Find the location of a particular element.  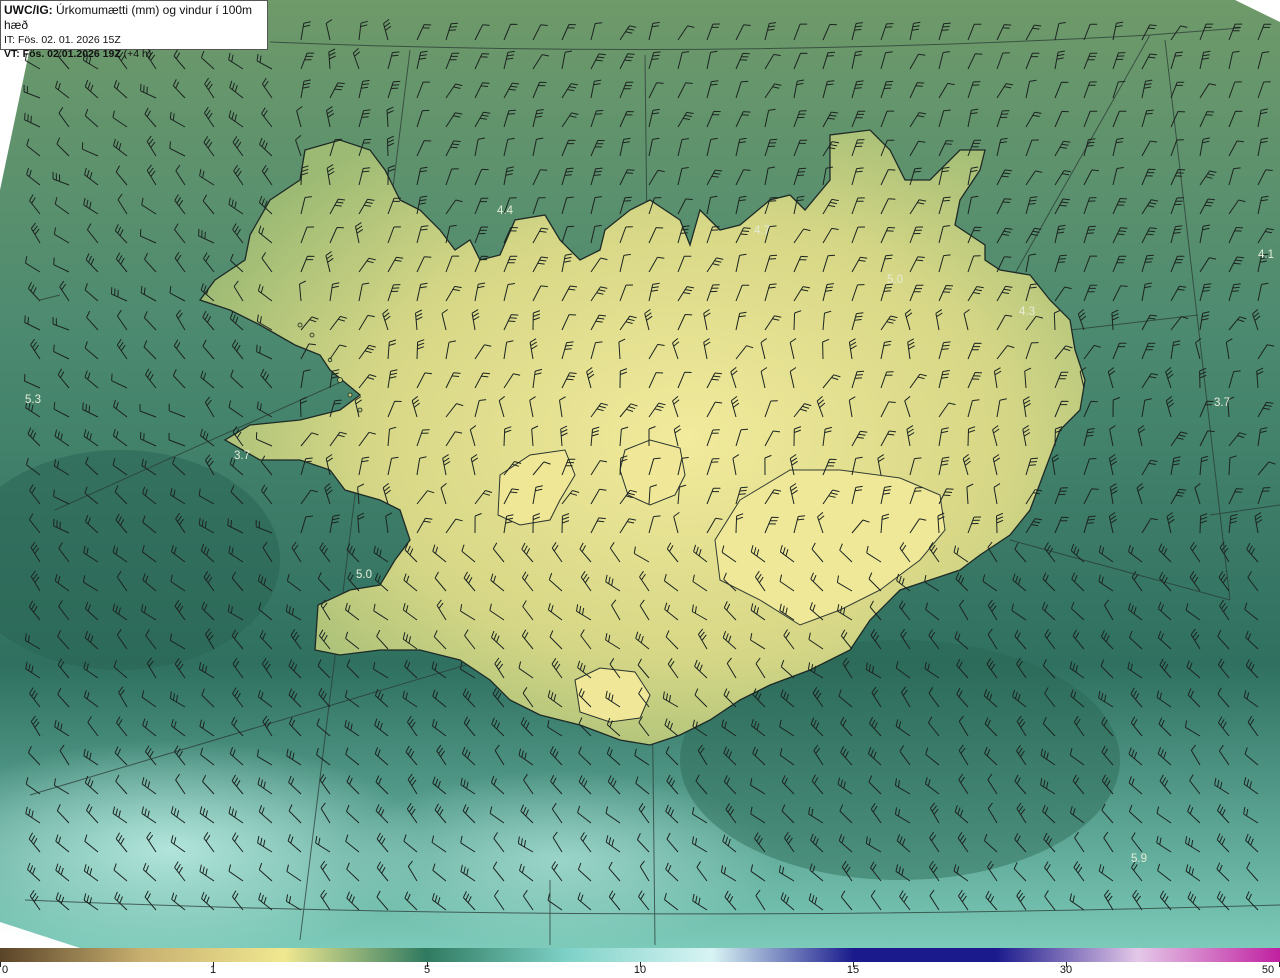

colorbar-tick-label: 5 is located at coordinates (427, 970).